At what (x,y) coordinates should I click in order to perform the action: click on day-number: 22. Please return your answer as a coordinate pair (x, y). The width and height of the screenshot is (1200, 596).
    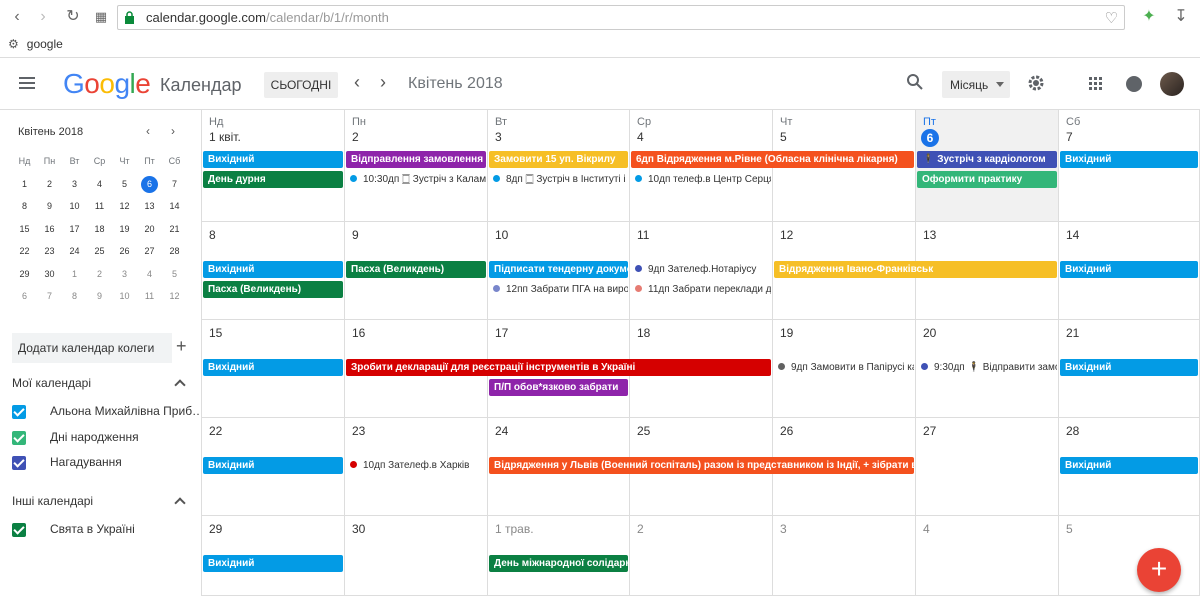
    Looking at the image, I should click on (215, 431).